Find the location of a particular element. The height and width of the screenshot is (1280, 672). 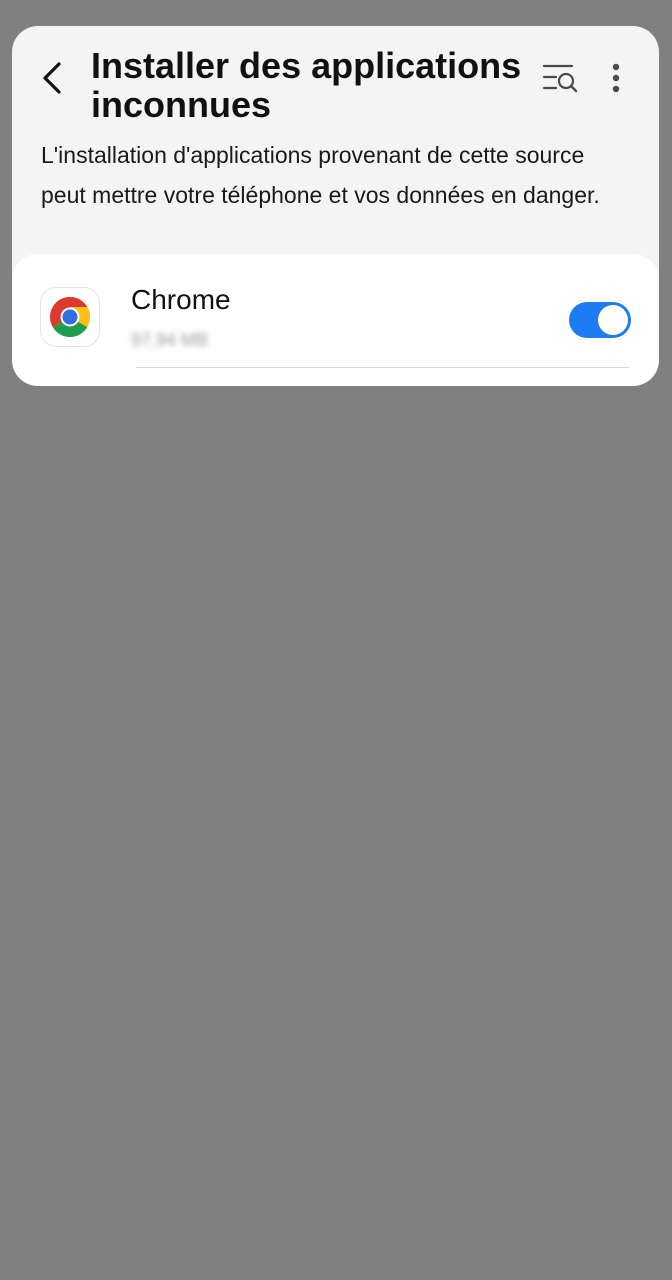

more-vertical-icon is located at coordinates (616, 78).